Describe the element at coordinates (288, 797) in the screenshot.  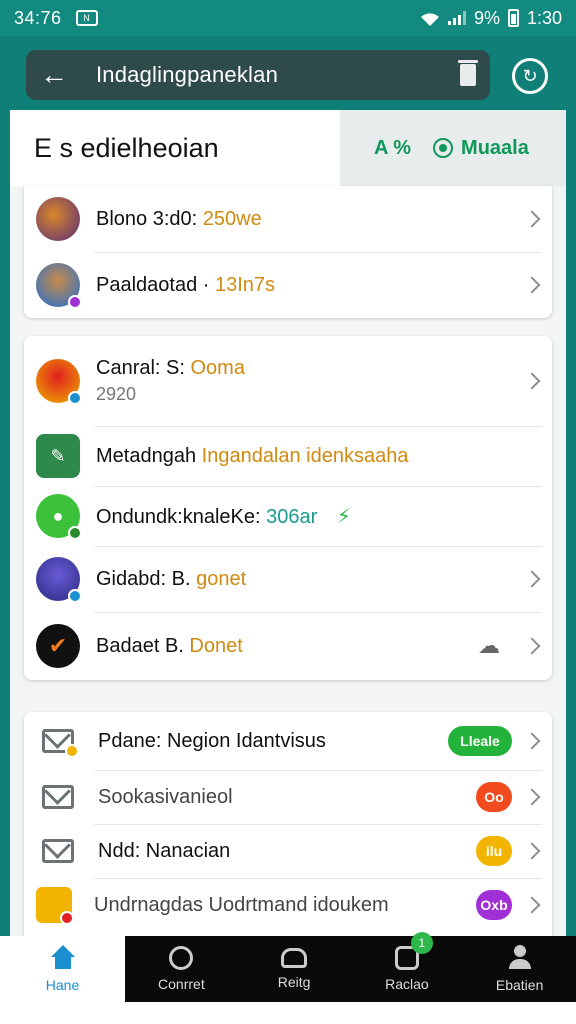
I see `list-item: Sookasivanieol Oo` at that location.